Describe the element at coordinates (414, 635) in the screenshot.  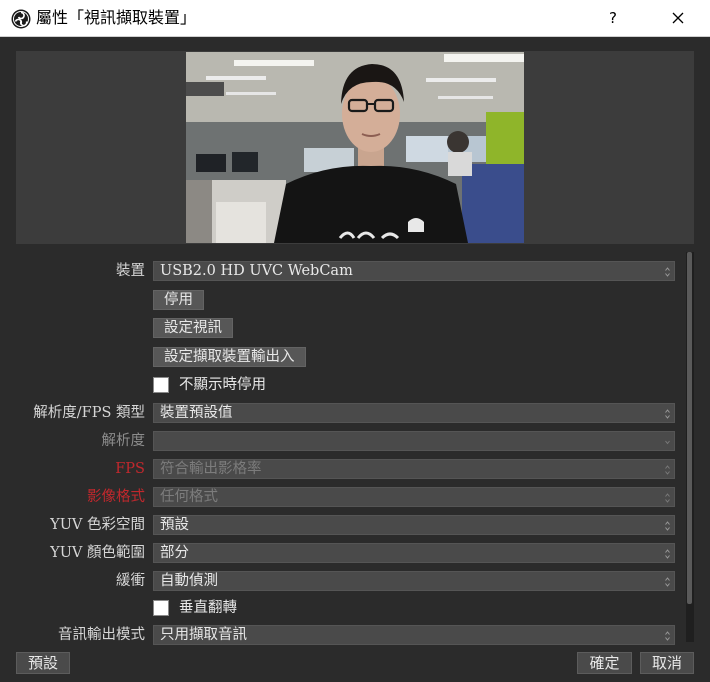
I see `audio-output-mode-select: 只用擷取音訊` at that location.